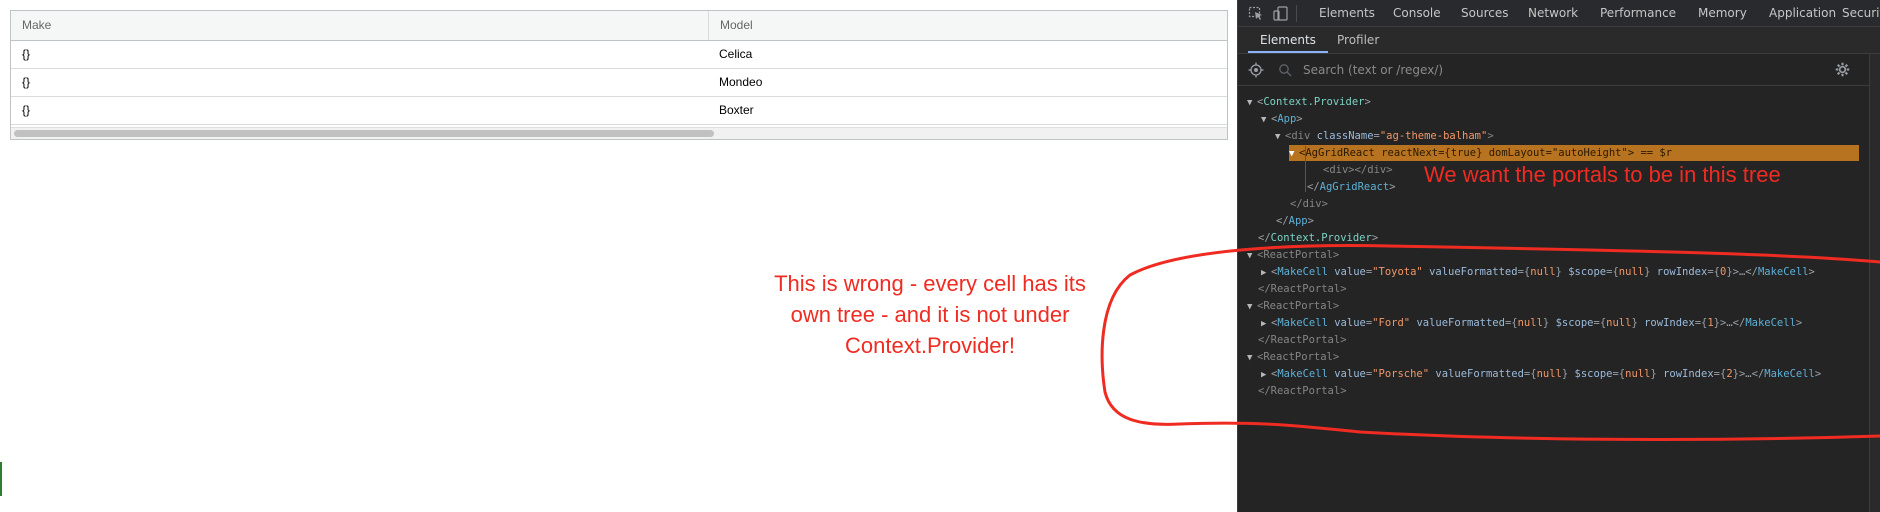 This screenshot has height=512, width=1880. I want to click on component-search-bar, so click(1559, 70).